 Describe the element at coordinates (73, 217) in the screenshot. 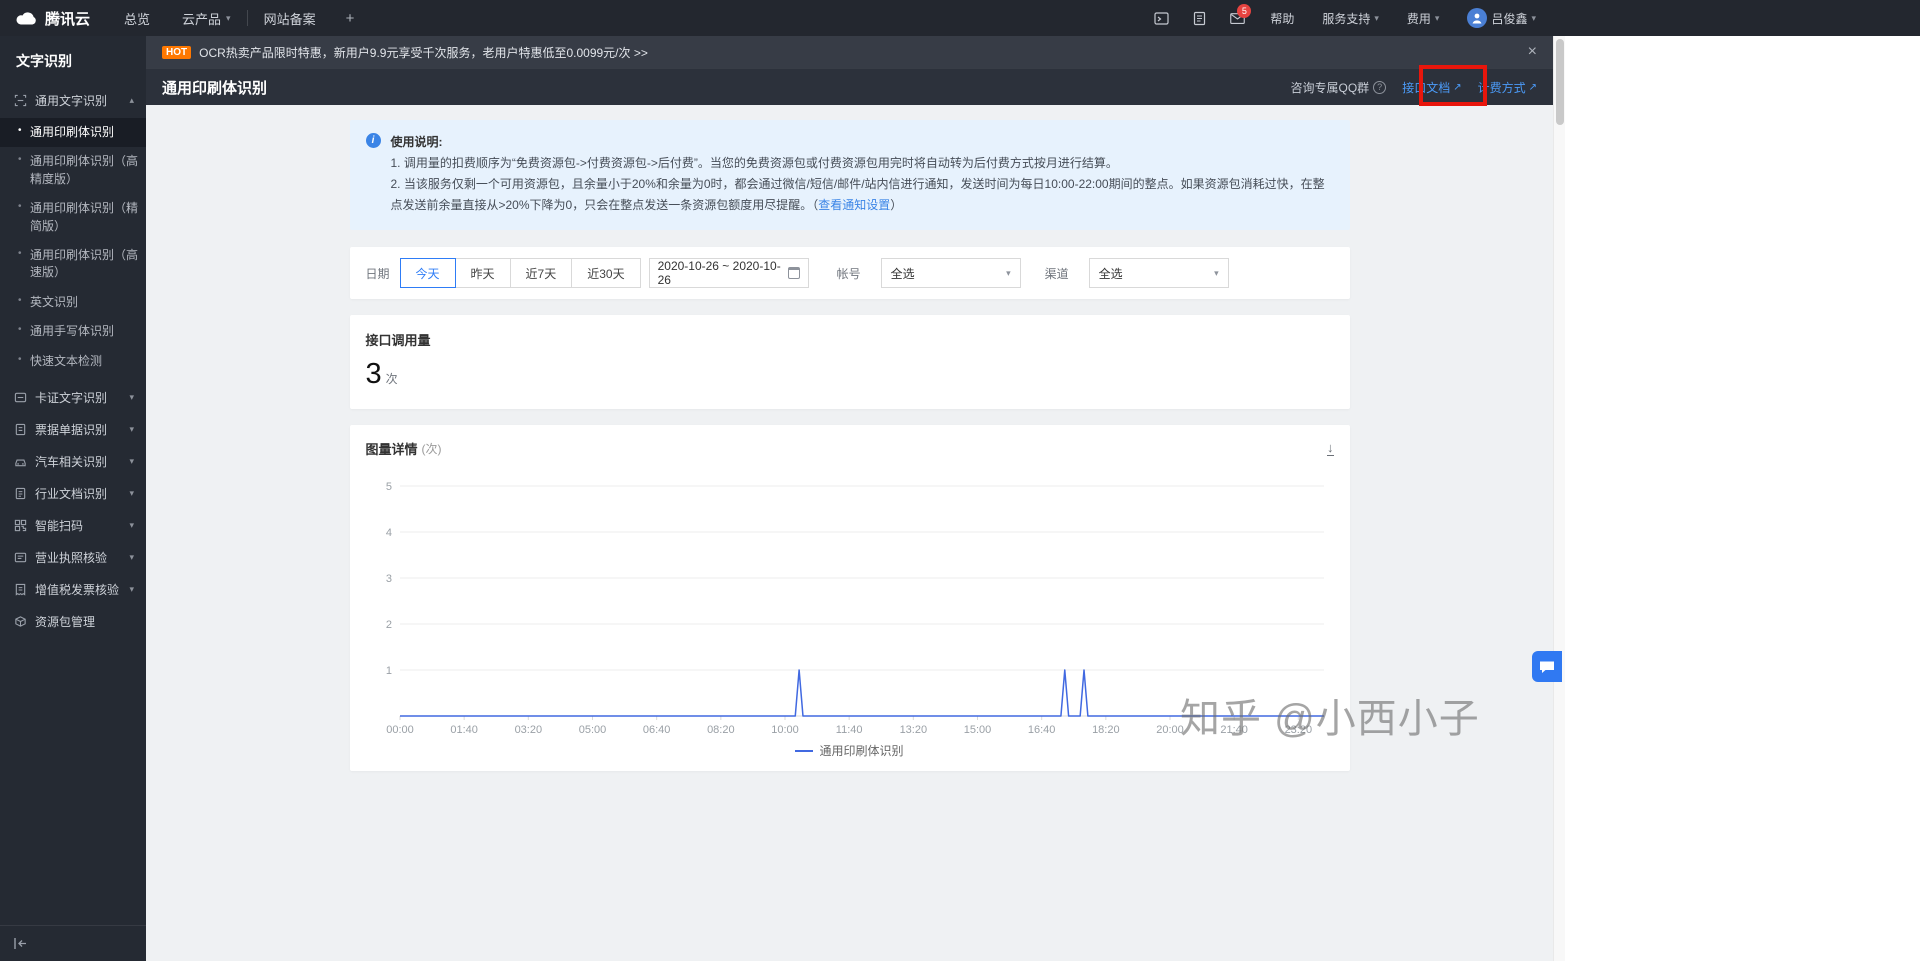

I see `sidebar-item-general-print-ocr-lite: 通用印刷体识别（精简版）` at that location.